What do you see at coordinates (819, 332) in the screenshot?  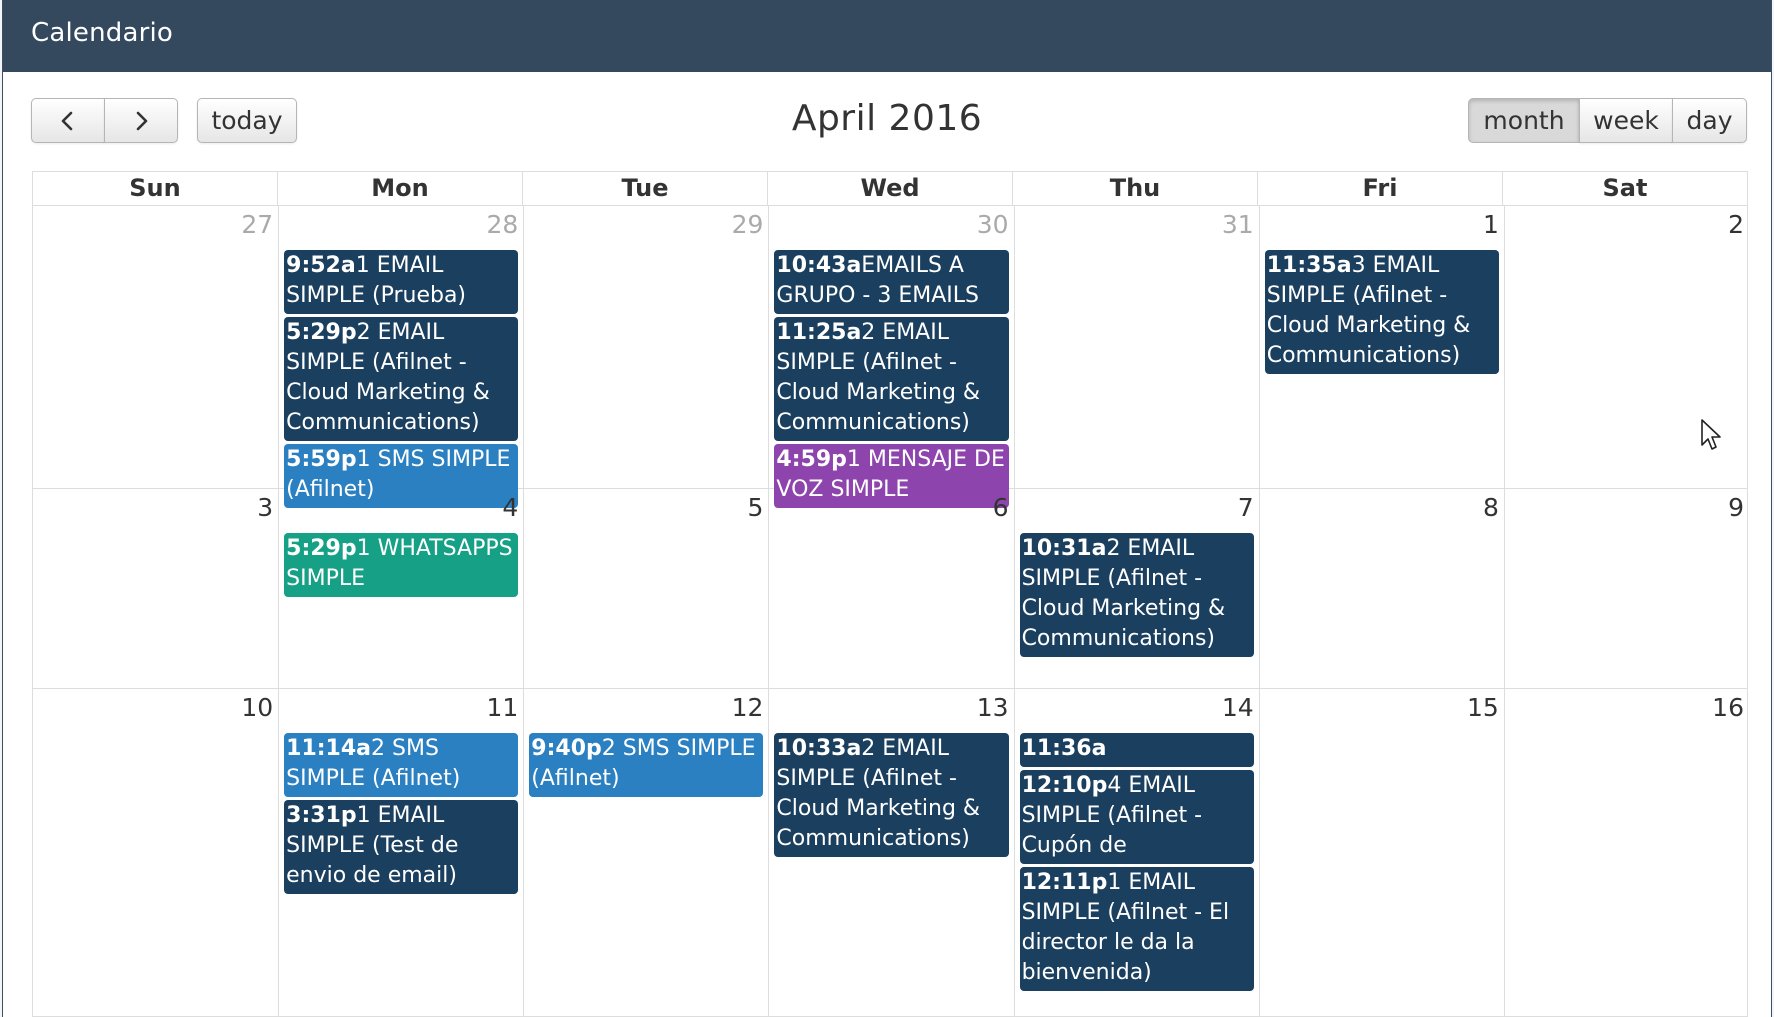 I see `event-time: 11:25a` at bounding box center [819, 332].